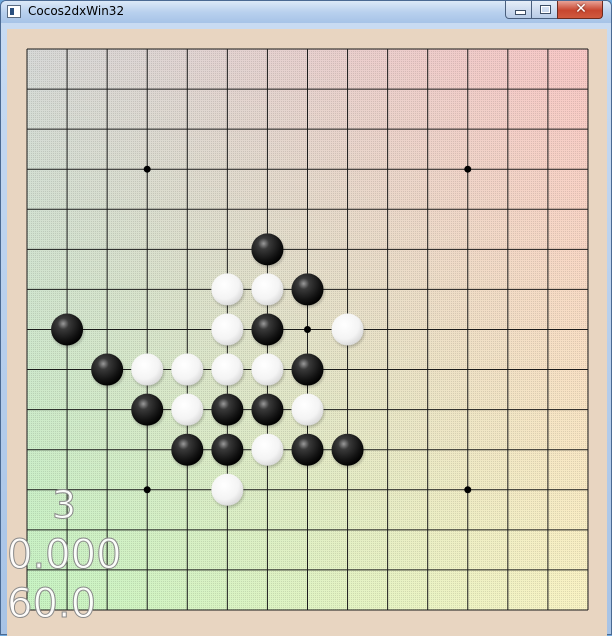  I want to click on window-title: Cocos2dxWin32, so click(76, 11).